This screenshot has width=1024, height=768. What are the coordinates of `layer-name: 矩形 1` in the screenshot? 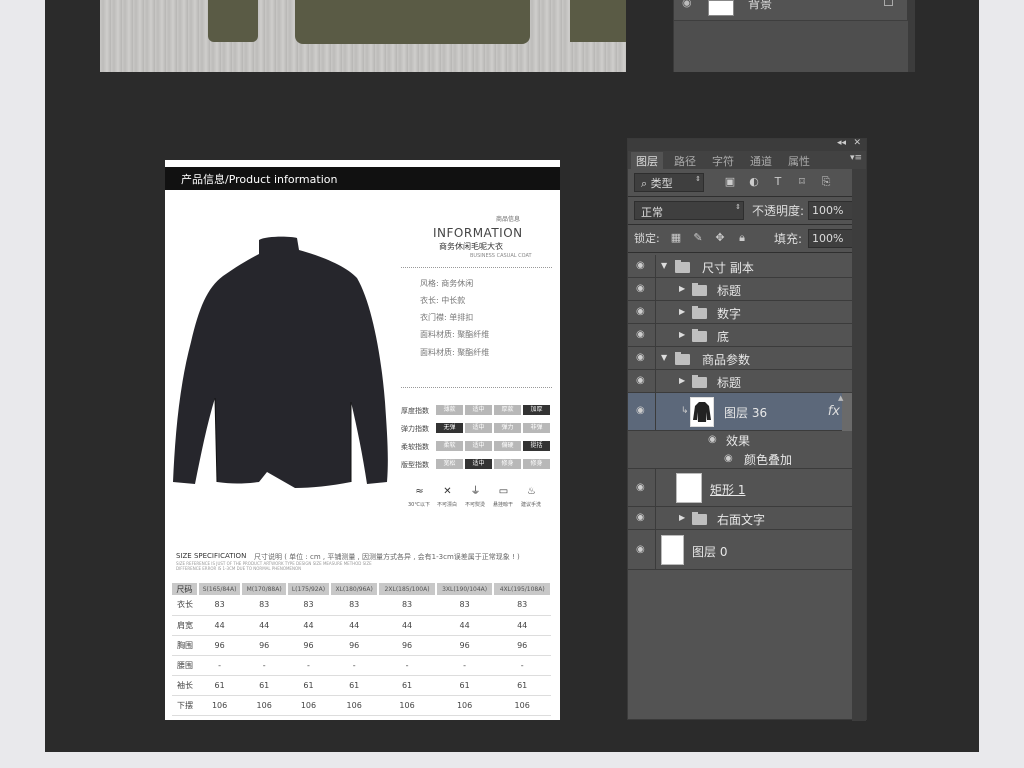 It's located at (727, 489).